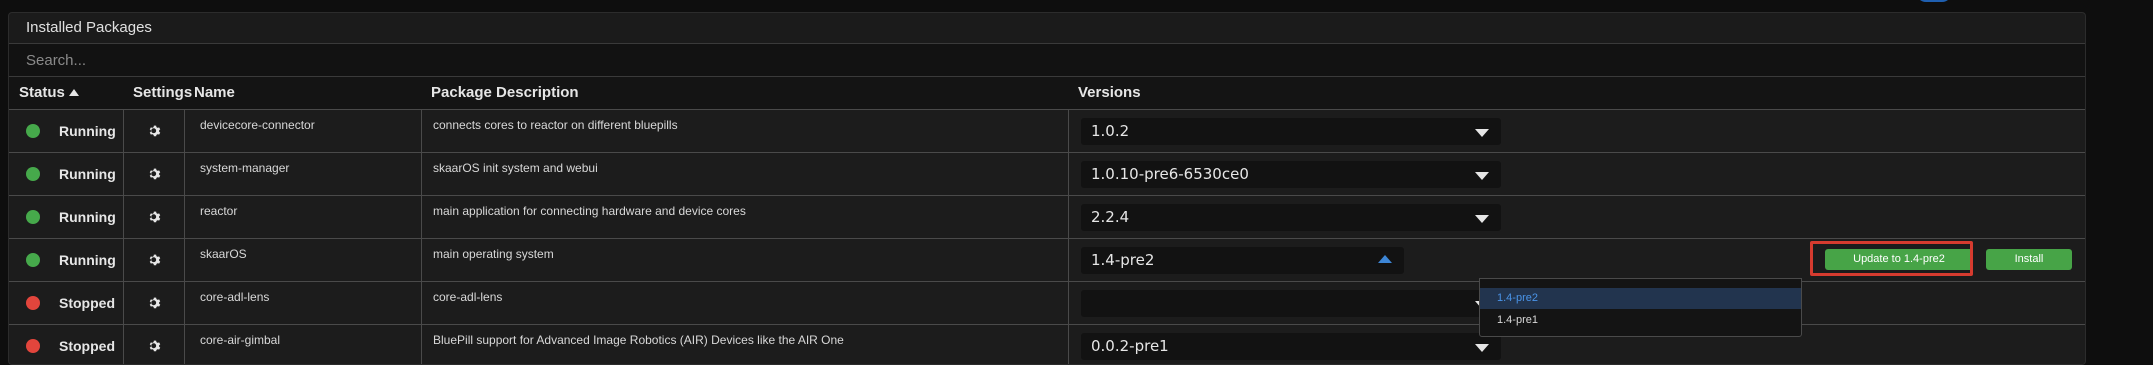  What do you see at coordinates (240, 340) in the screenshot?
I see `package-name: core-air-gimbal` at bounding box center [240, 340].